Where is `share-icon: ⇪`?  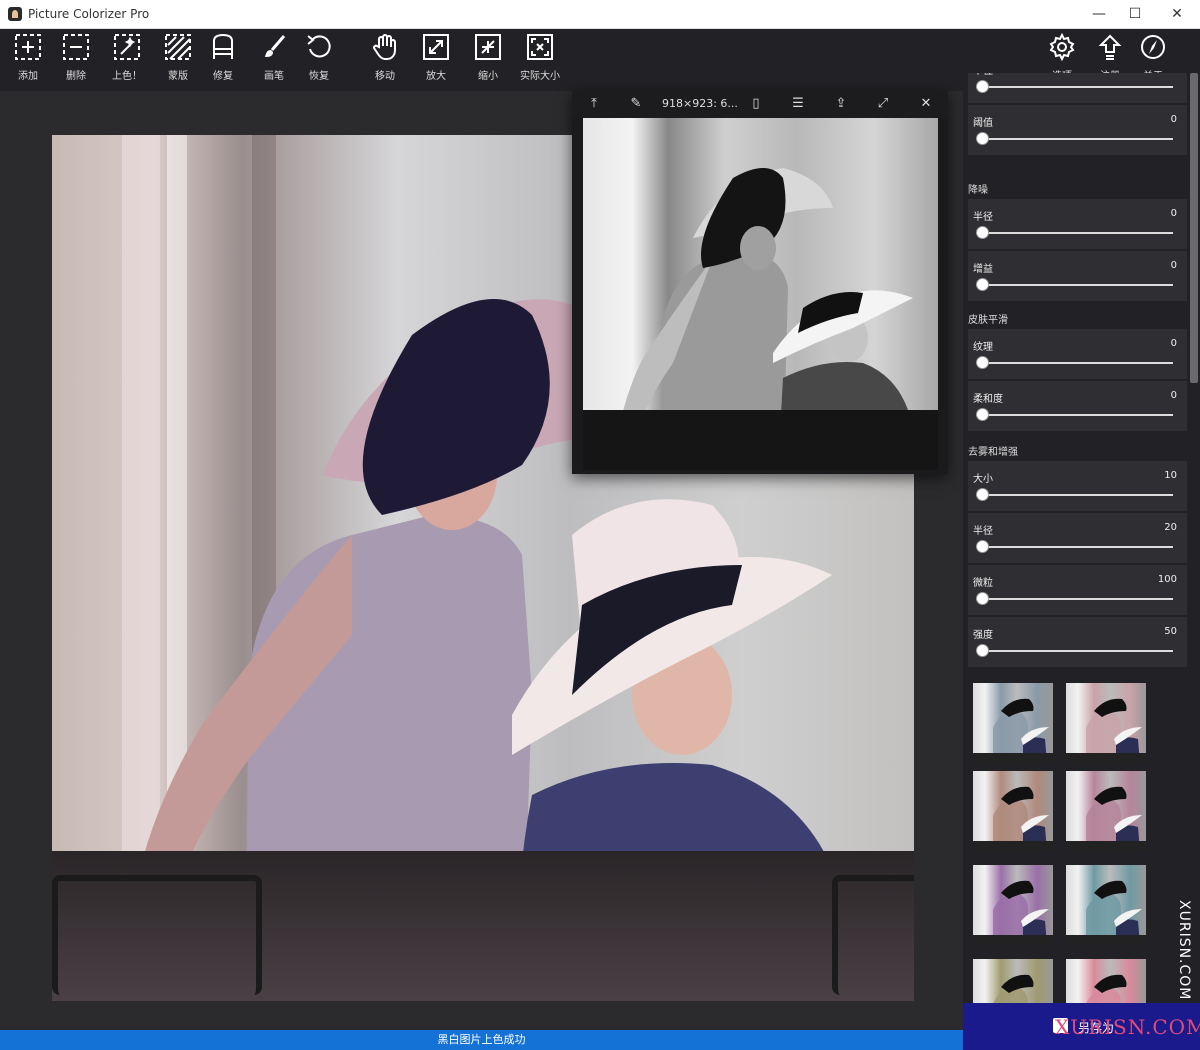
share-icon: ⇪ is located at coordinates (841, 104).